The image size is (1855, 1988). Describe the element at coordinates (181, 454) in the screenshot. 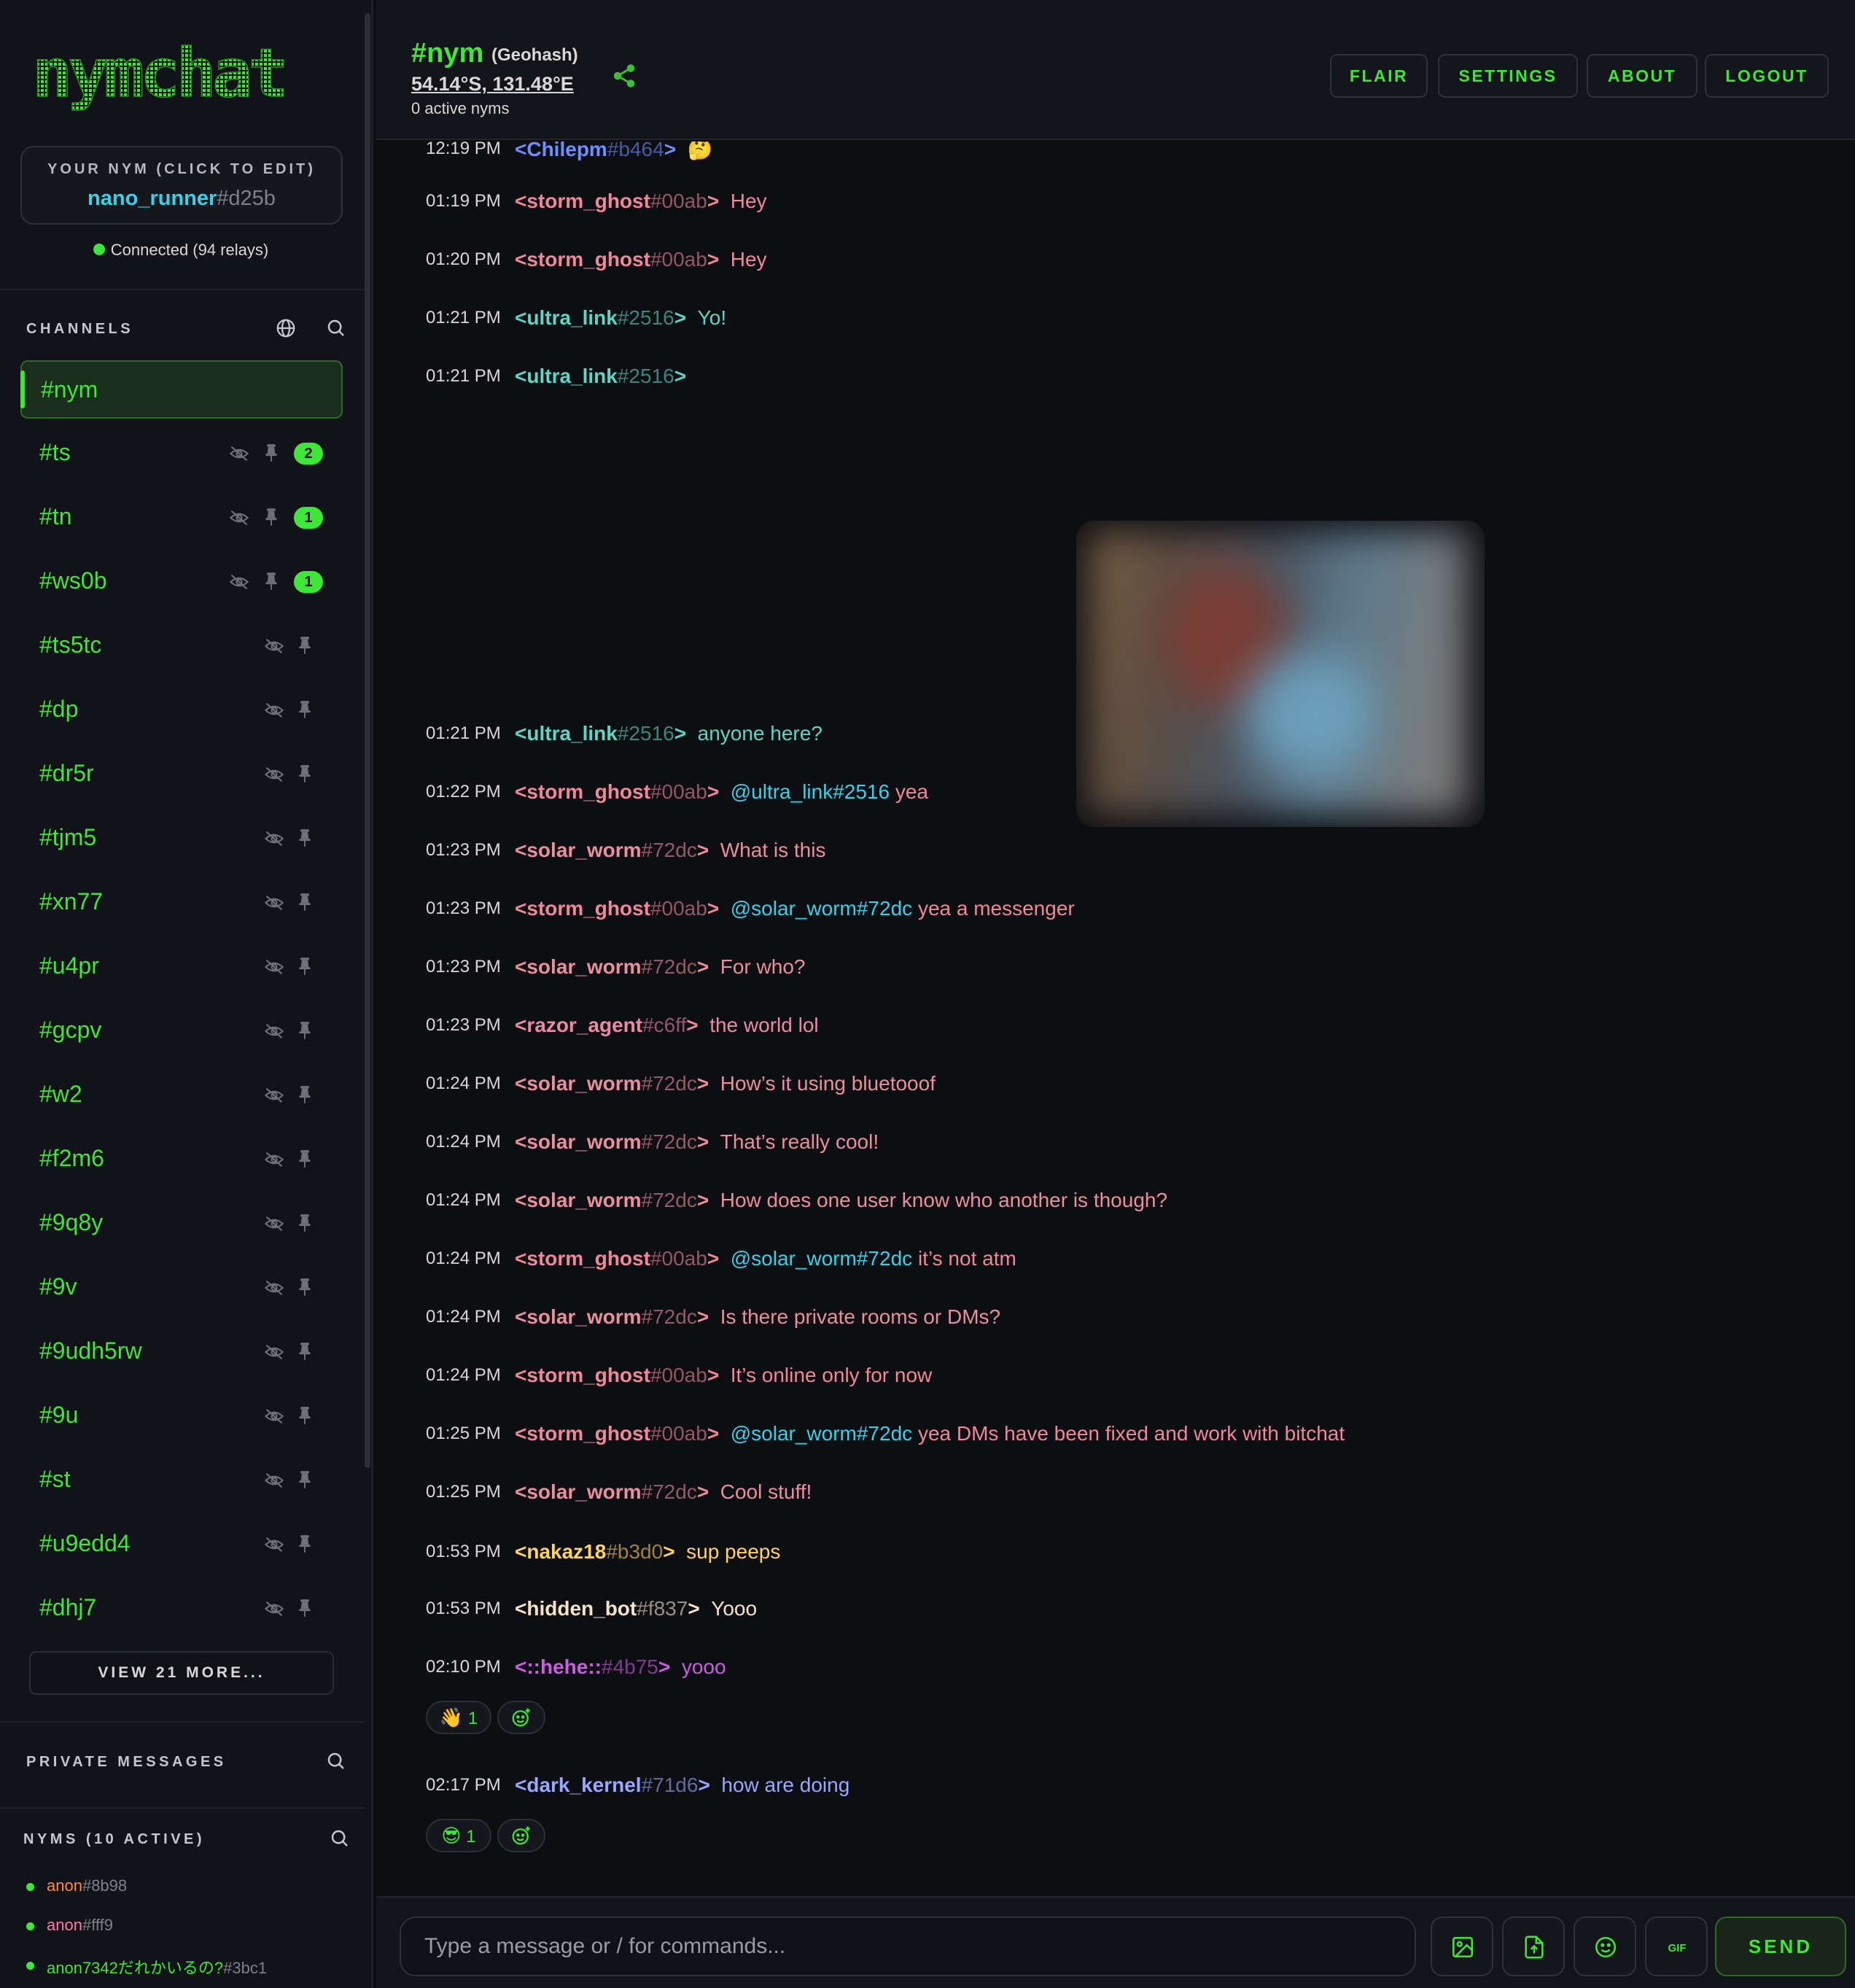

I see `channel-item: #ts 2` at that location.